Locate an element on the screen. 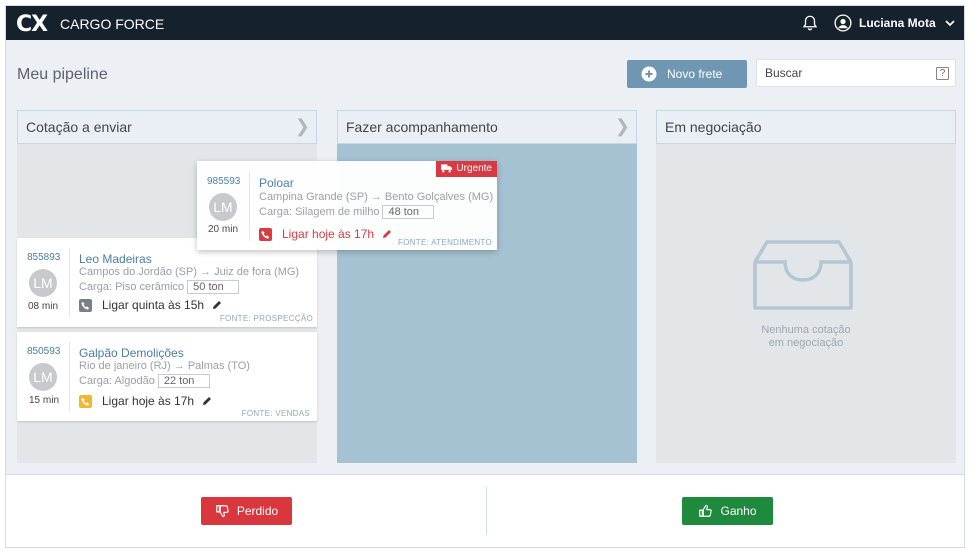 The width and height of the screenshot is (979, 553). deal-id: 985593 is located at coordinates (224, 181).